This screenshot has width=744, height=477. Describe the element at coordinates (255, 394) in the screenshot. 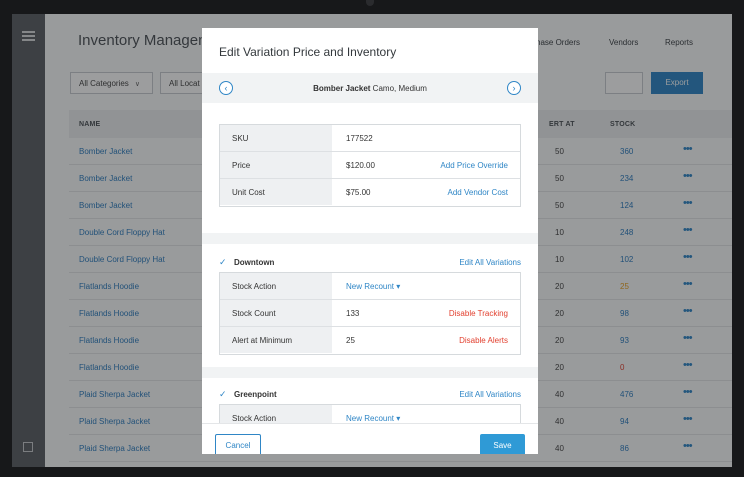

I see `location-name: Greenpoint` at that location.